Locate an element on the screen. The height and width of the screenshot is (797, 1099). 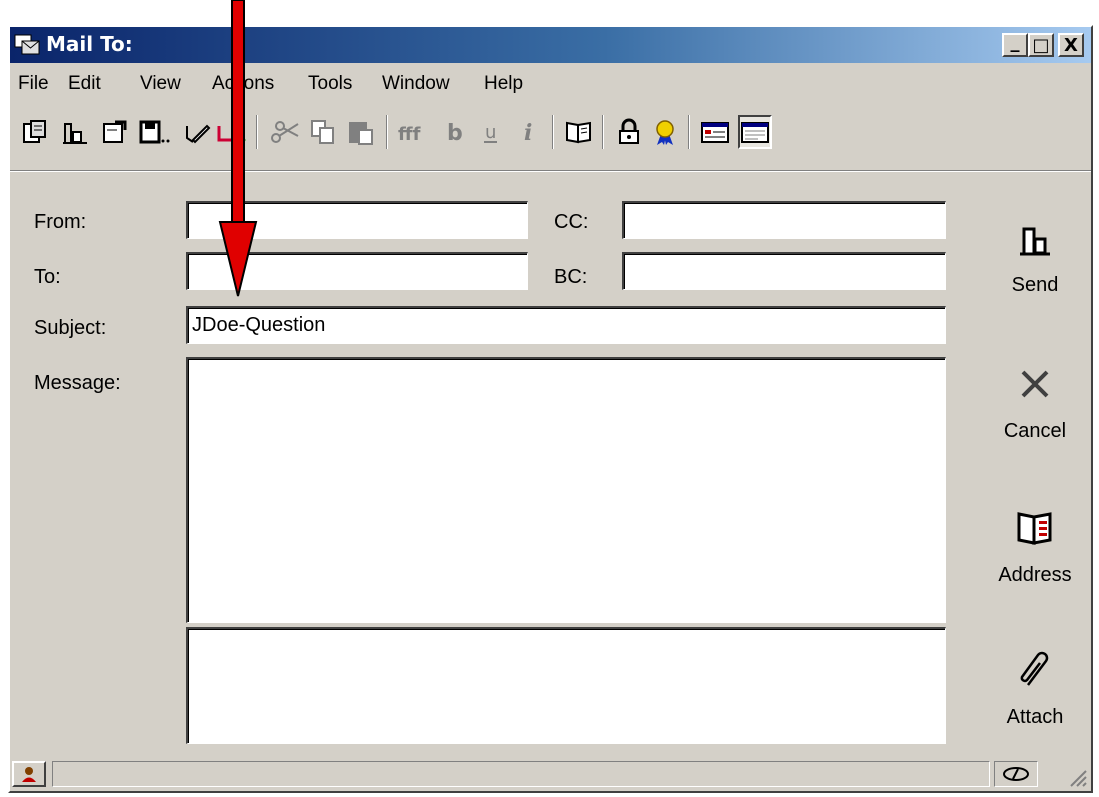
maximize-button: □ is located at coordinates (1041, 45).